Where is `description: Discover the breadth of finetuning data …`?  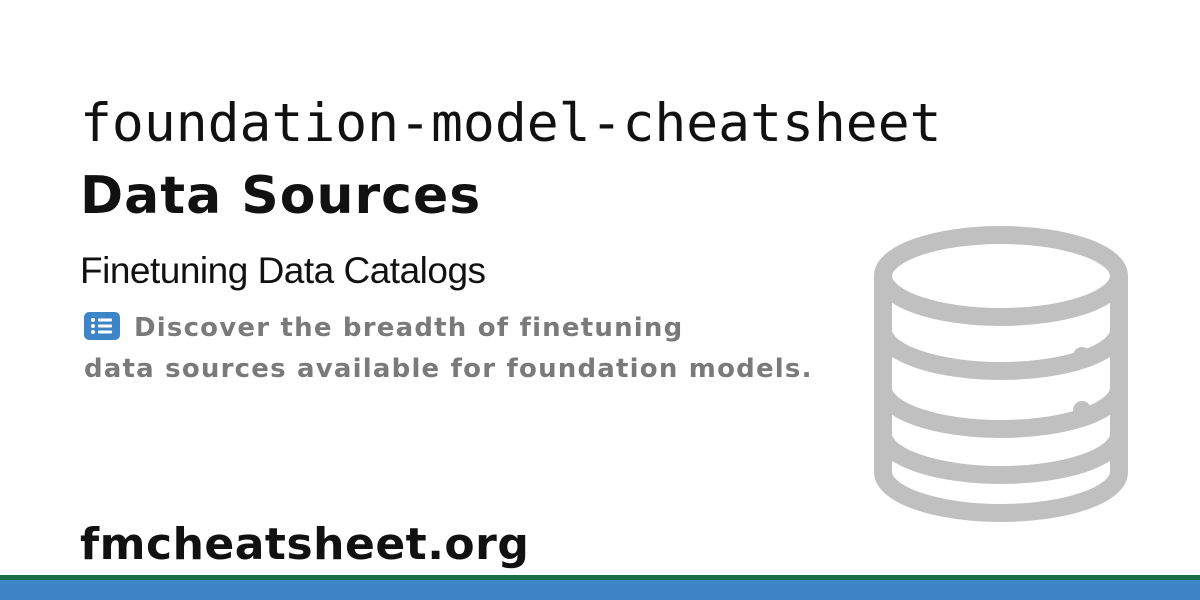 description: Discover the breadth of finetuning data … is located at coordinates (474, 349).